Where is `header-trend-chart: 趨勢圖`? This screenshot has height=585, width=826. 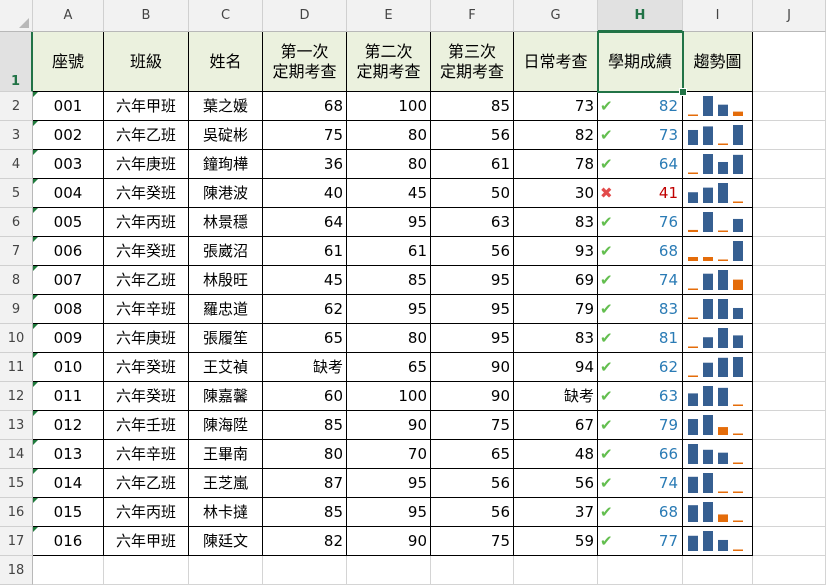 header-trend-chart: 趨勢圖 is located at coordinates (718, 62).